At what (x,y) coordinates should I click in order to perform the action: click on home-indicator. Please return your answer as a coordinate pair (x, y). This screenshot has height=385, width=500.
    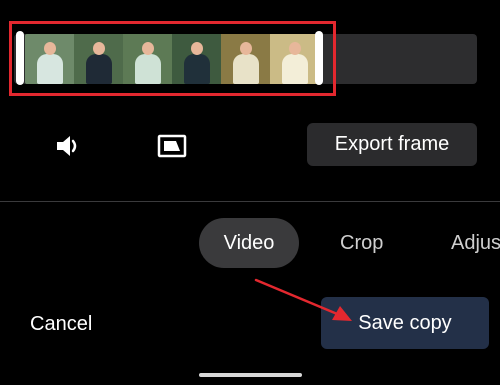
    Looking at the image, I should click on (250, 375).